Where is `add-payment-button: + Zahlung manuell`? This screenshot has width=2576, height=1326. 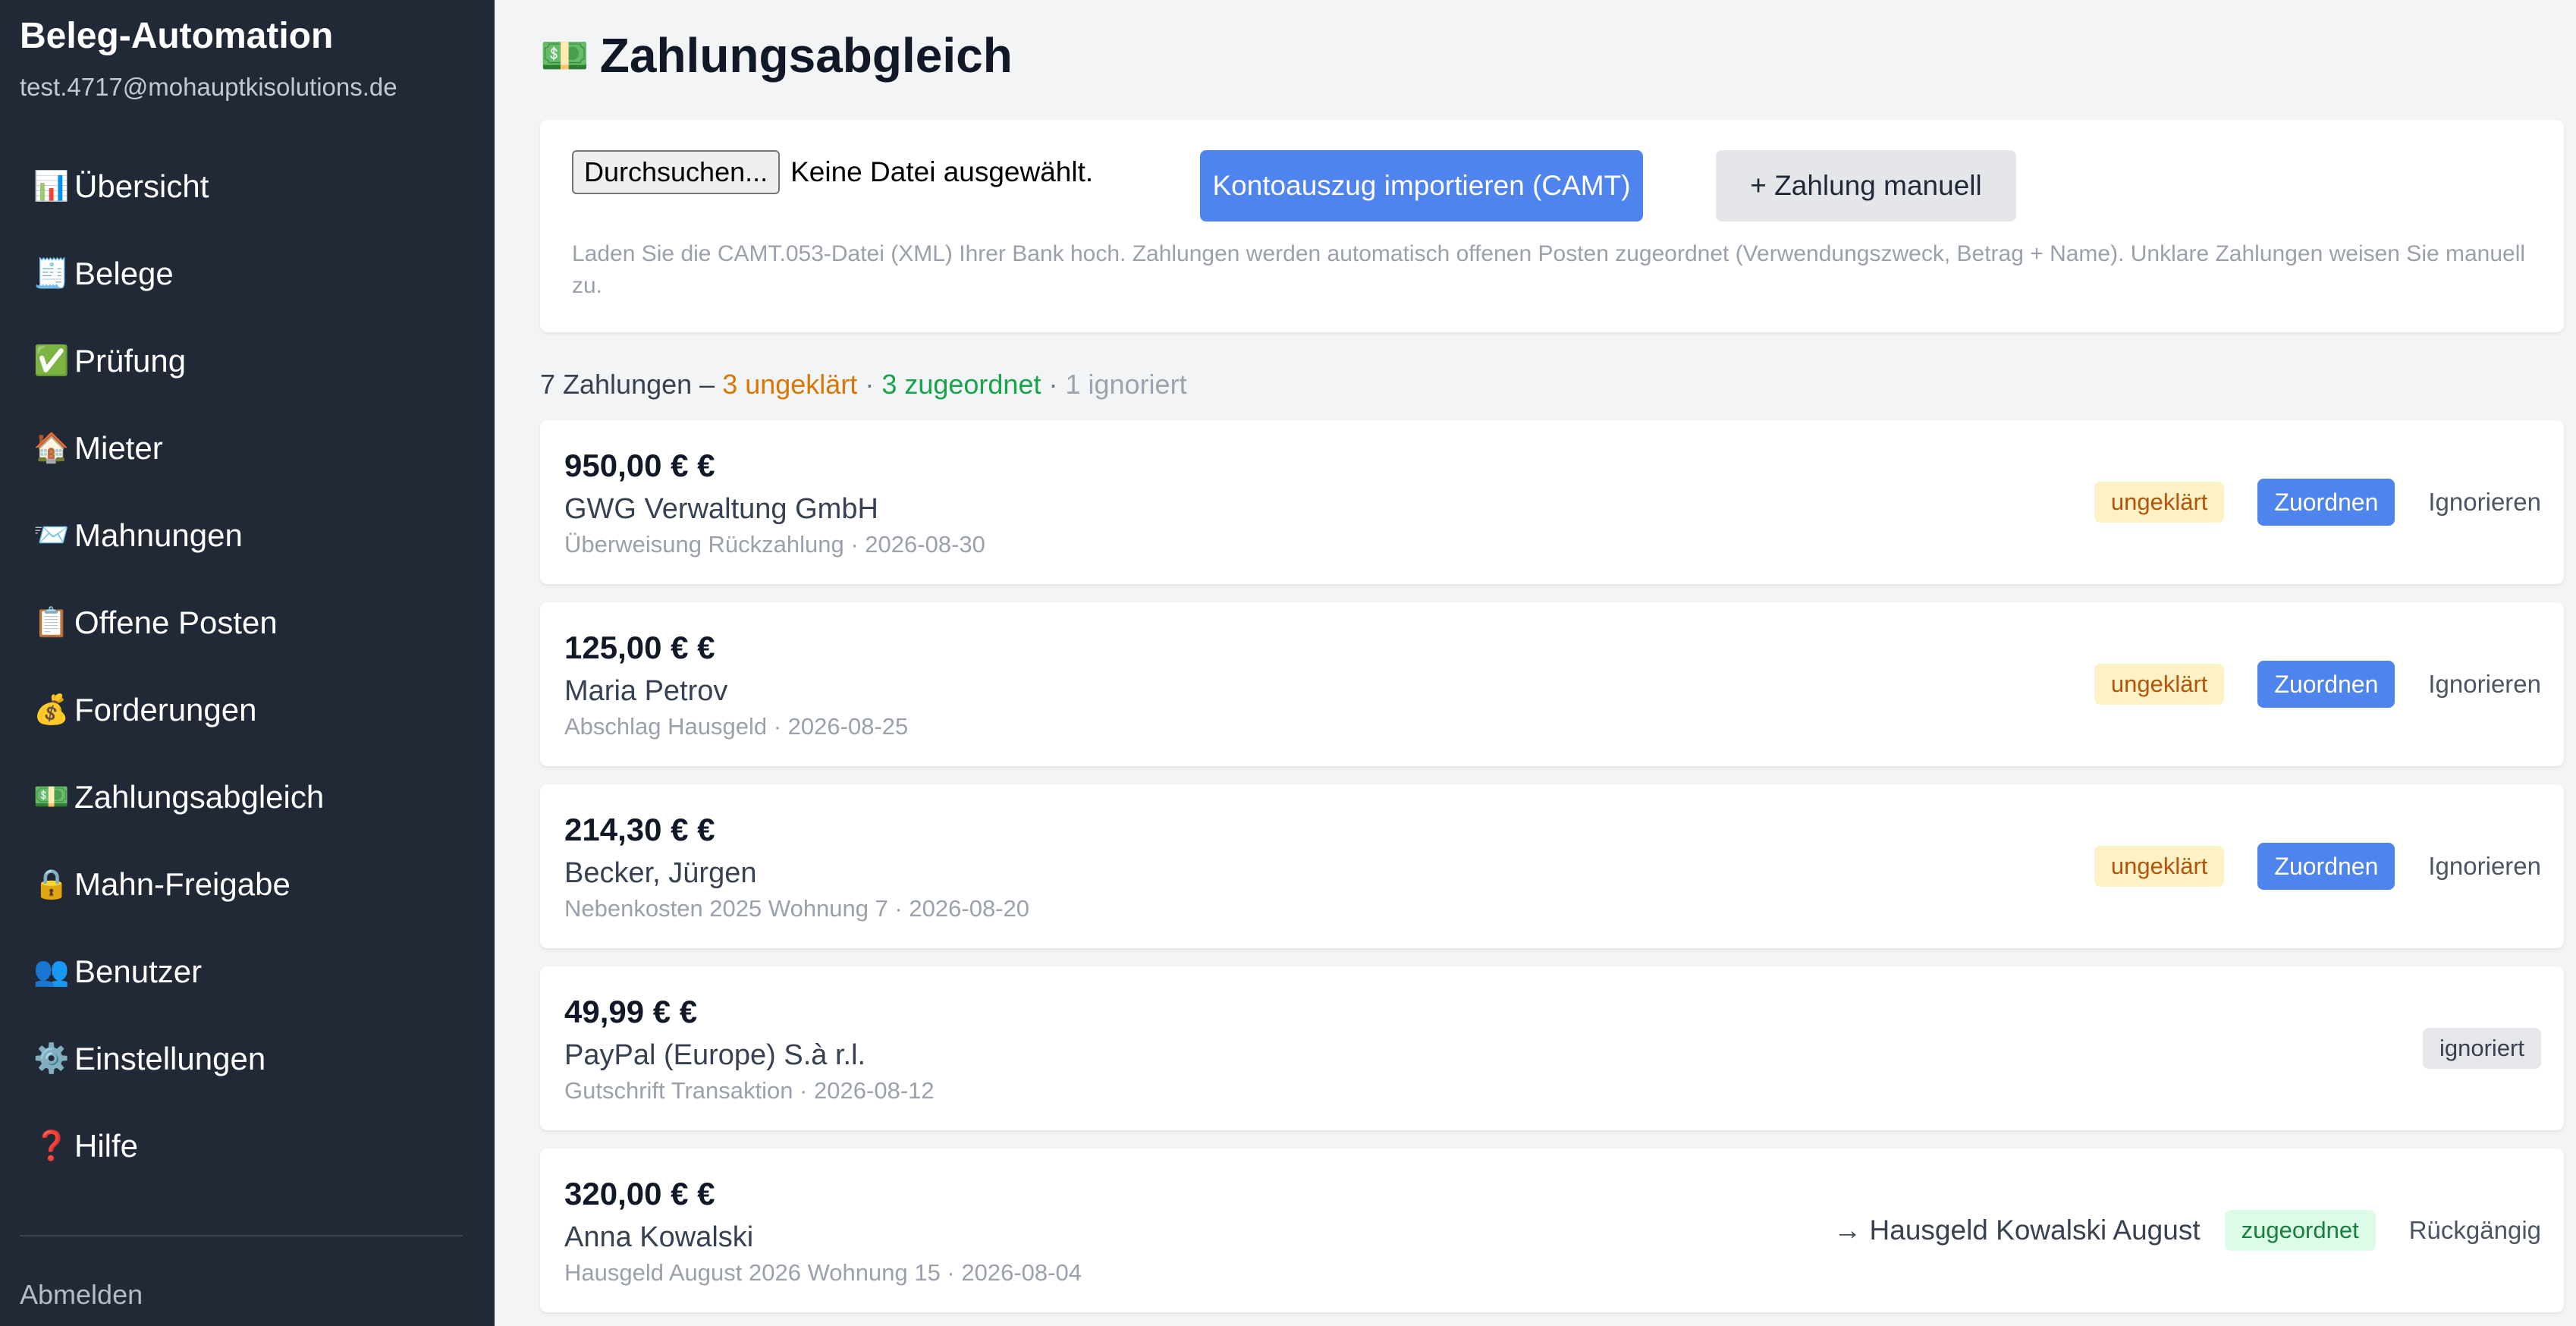
add-payment-button: + Zahlung manuell is located at coordinates (1866, 186).